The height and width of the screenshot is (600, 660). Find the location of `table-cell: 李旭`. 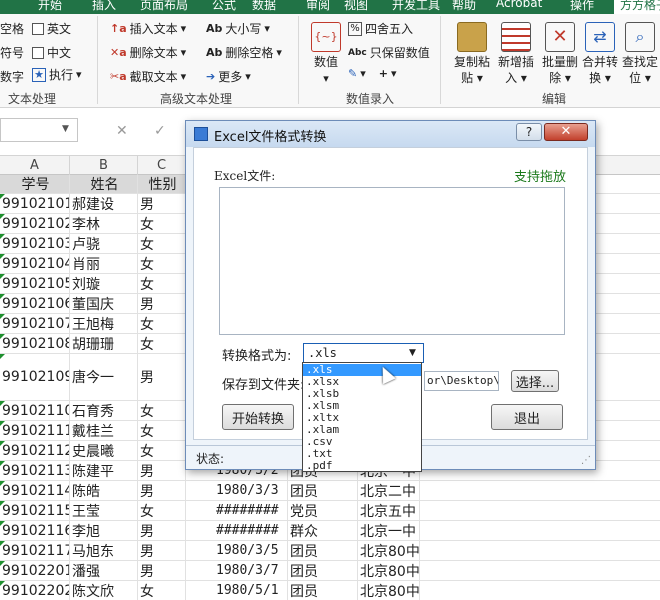

table-cell: 李旭 is located at coordinates (104, 530).